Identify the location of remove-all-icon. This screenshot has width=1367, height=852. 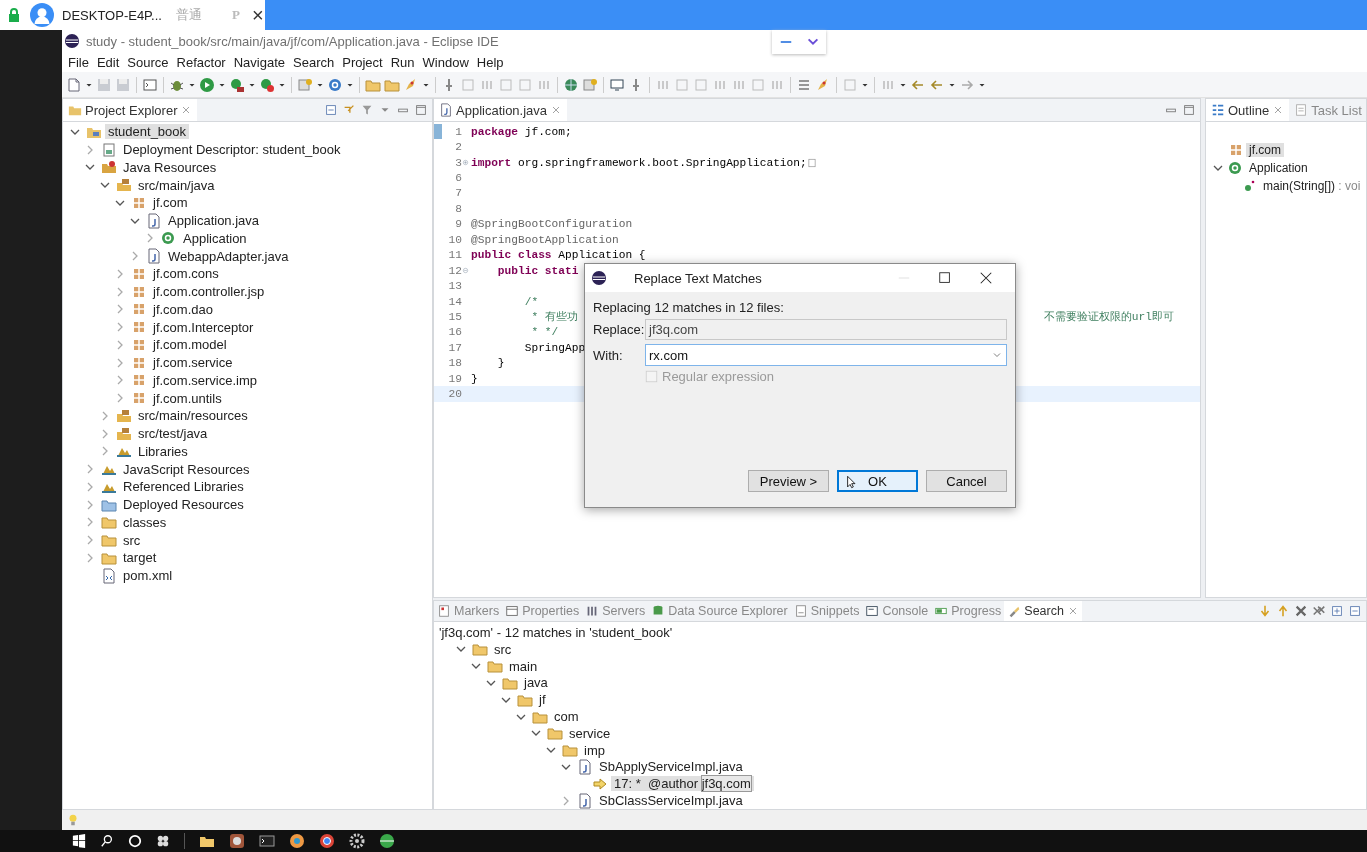
(1319, 611).